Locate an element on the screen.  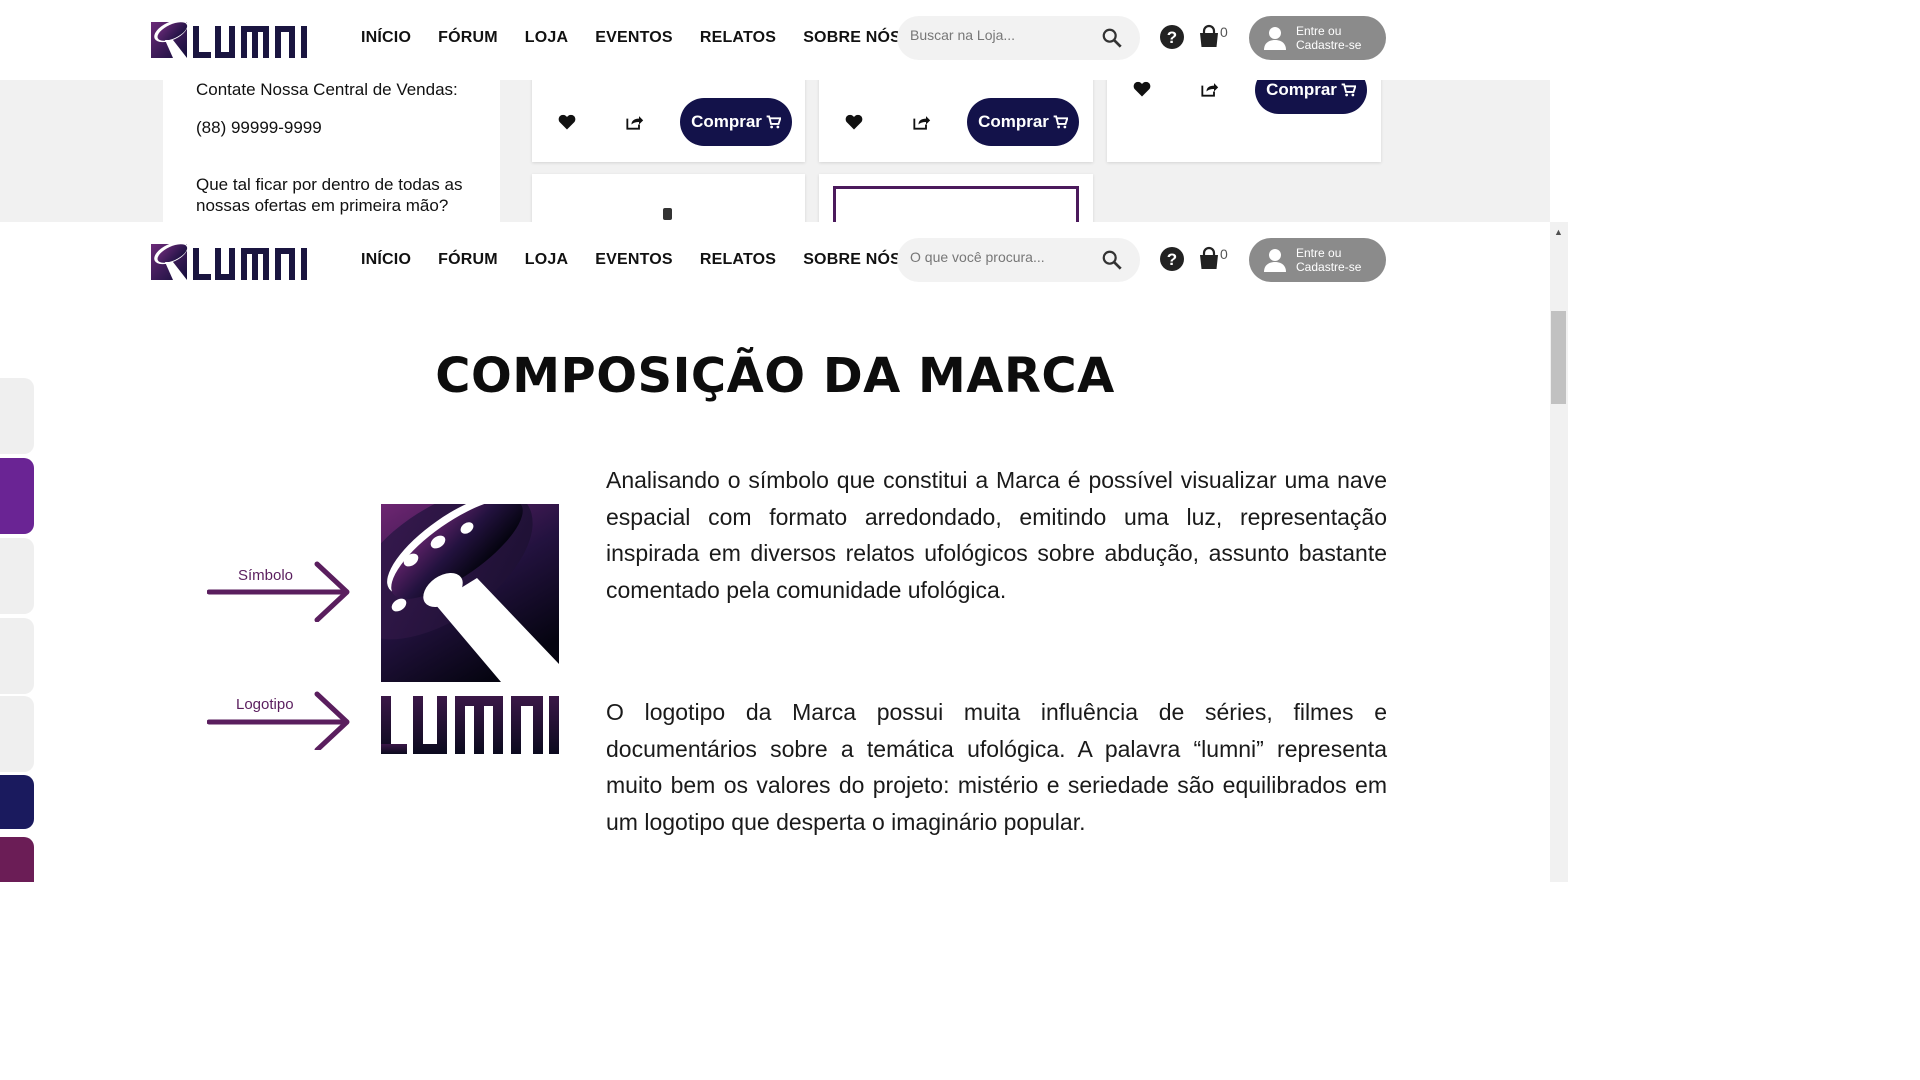
symbol-pointer: Símbolo is located at coordinates (280, 591).